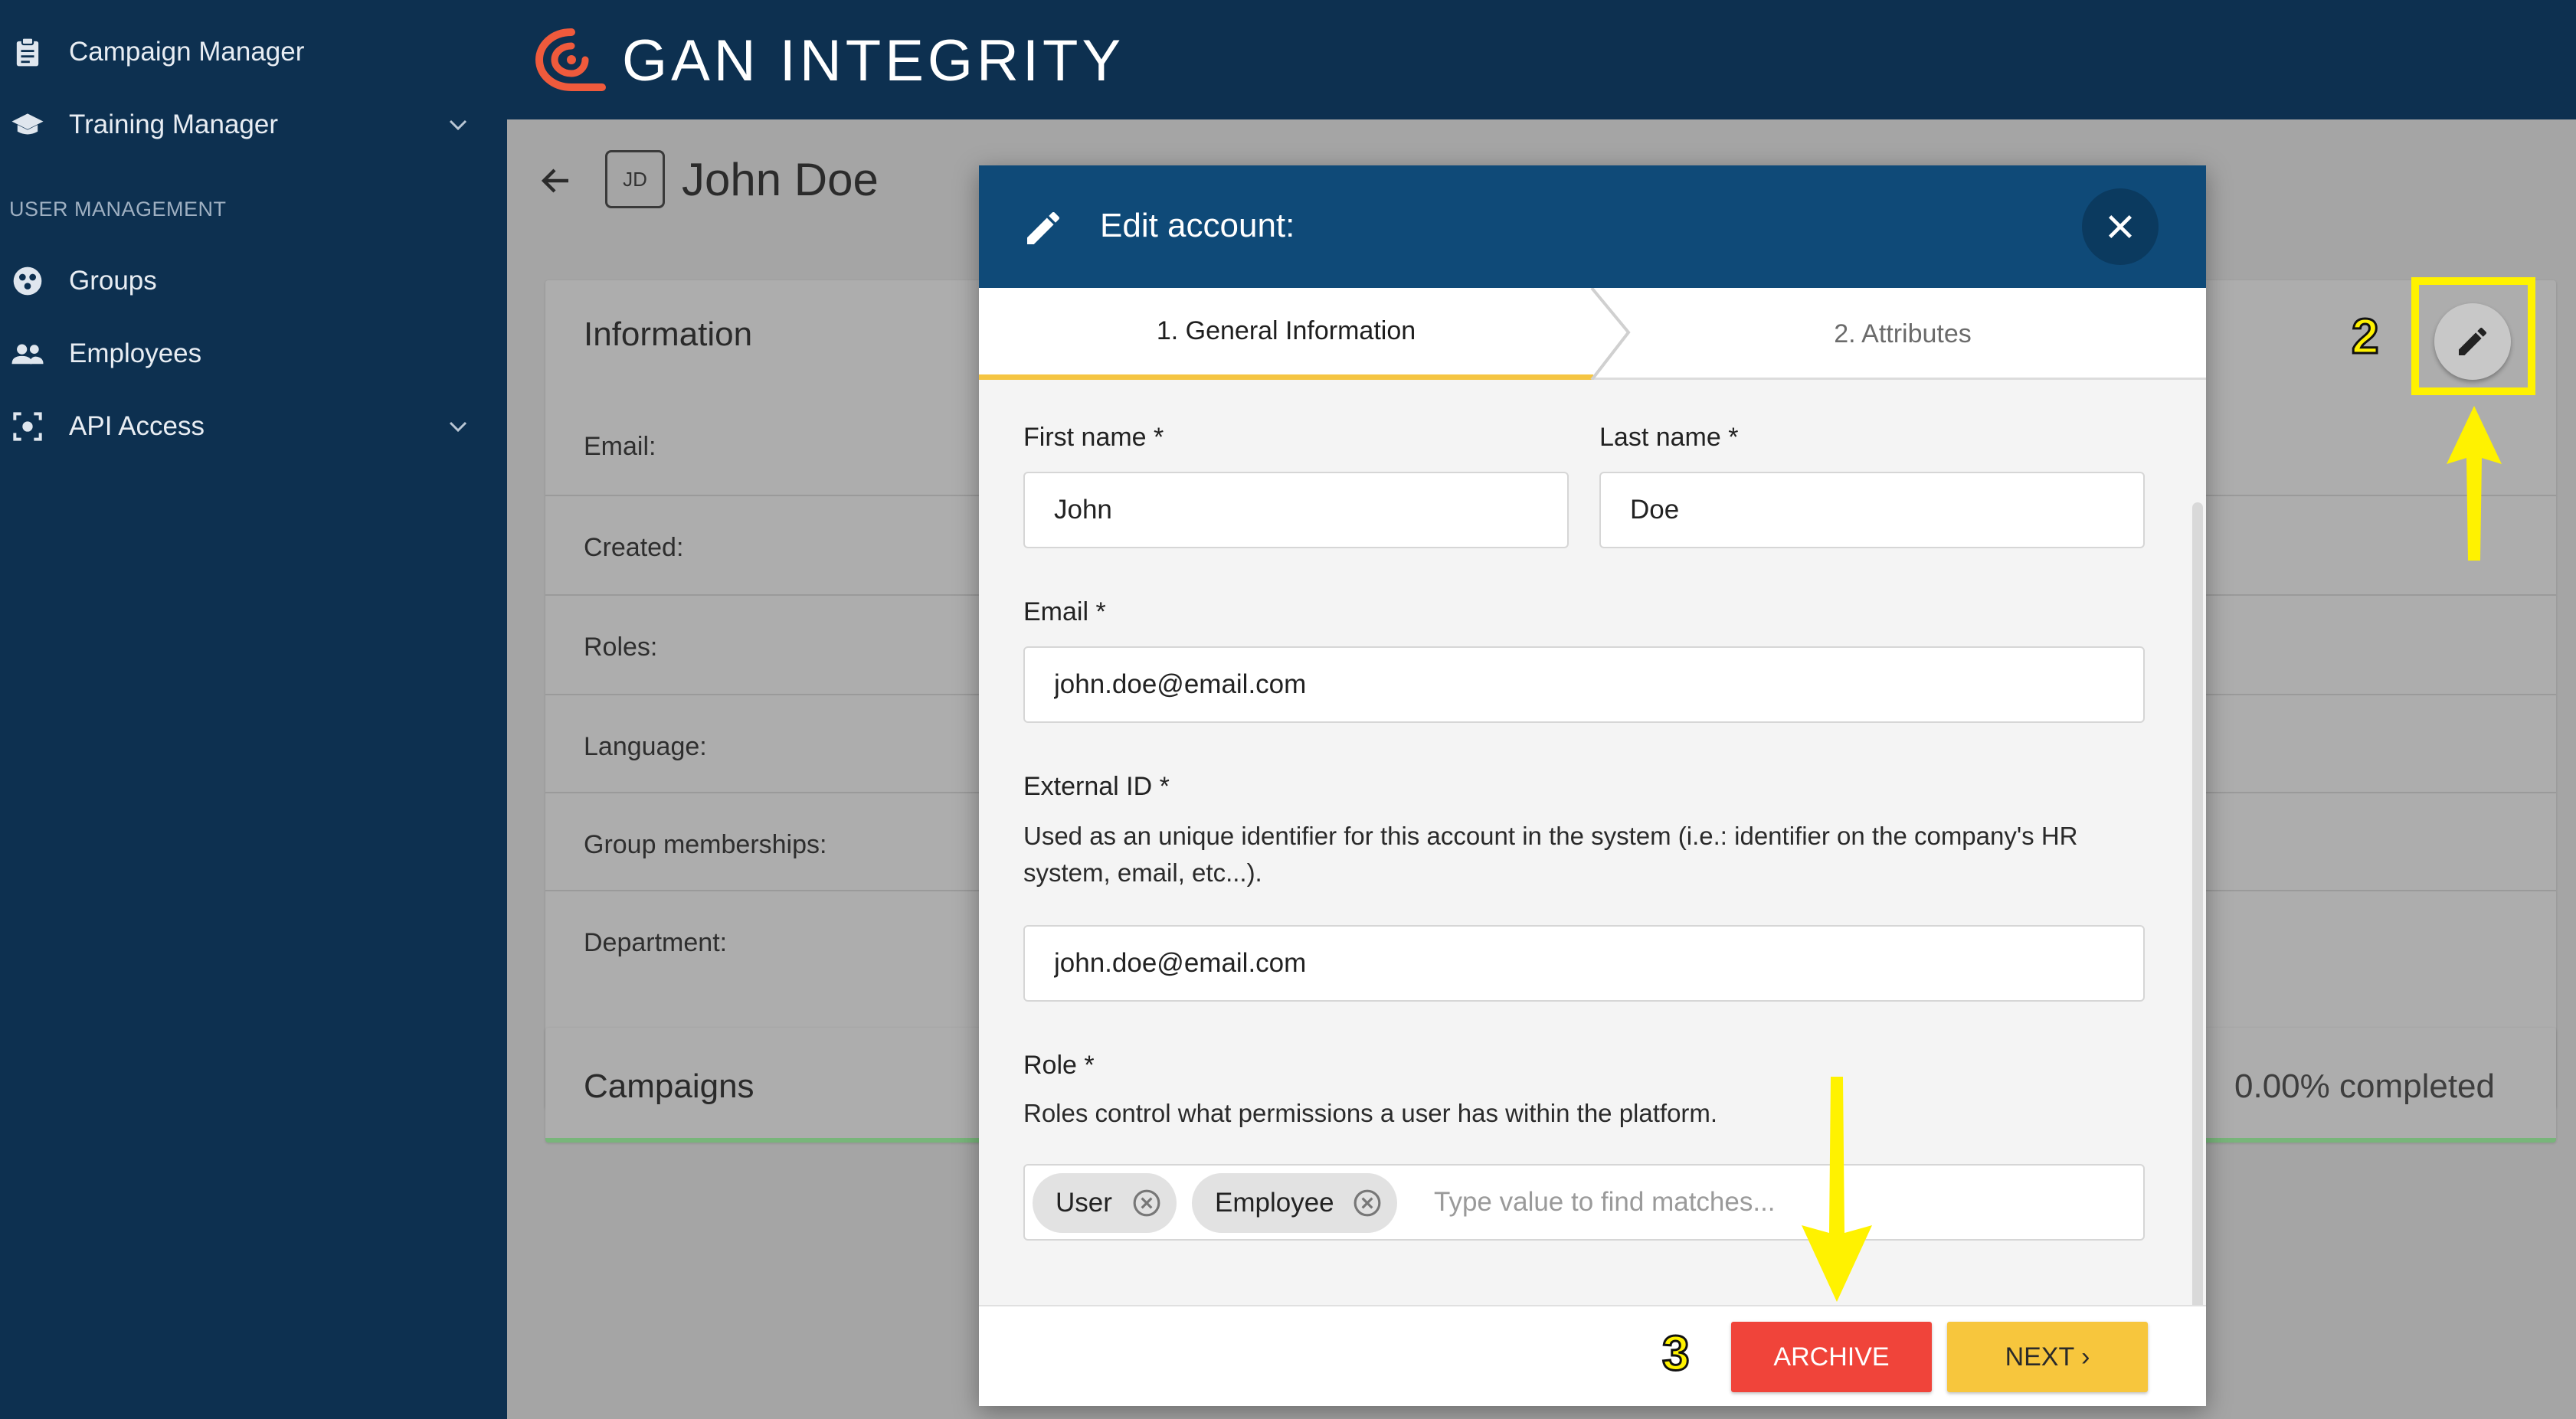  I want to click on chip-label: Employee, so click(1274, 1203).